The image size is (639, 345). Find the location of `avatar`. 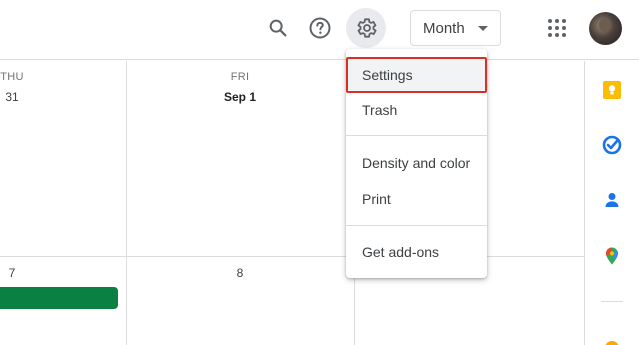

avatar is located at coordinates (605, 28).